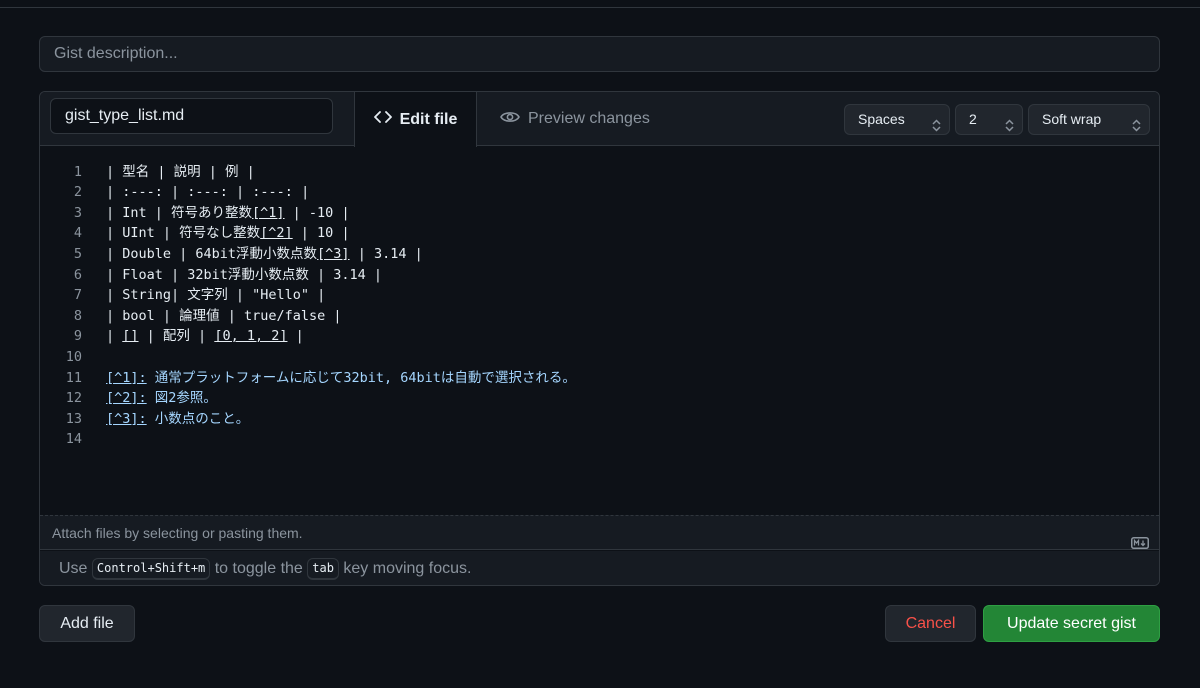 This screenshot has height=688, width=1200. Describe the element at coordinates (126, 418) in the screenshot. I see `code-link-segment: [^3]:` at that location.